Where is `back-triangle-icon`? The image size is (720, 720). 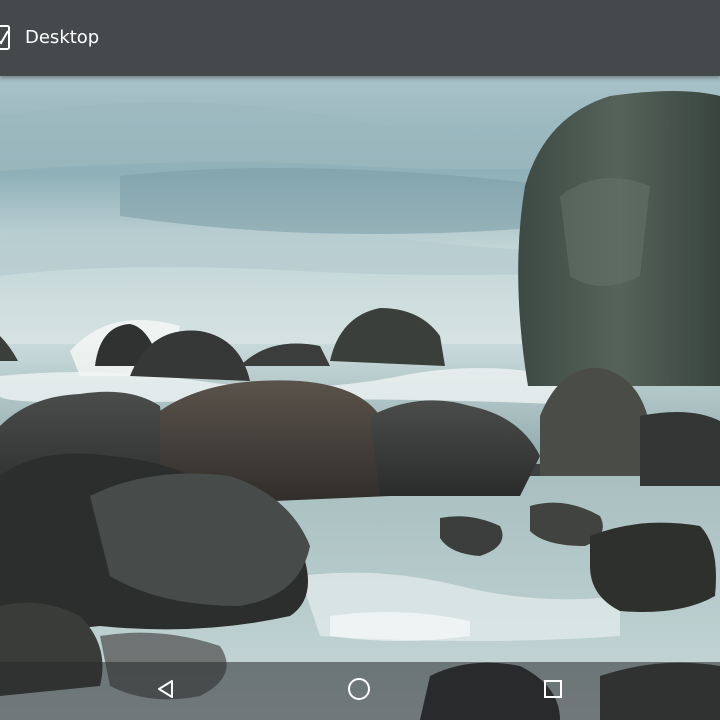 back-triangle-icon is located at coordinates (166, 691).